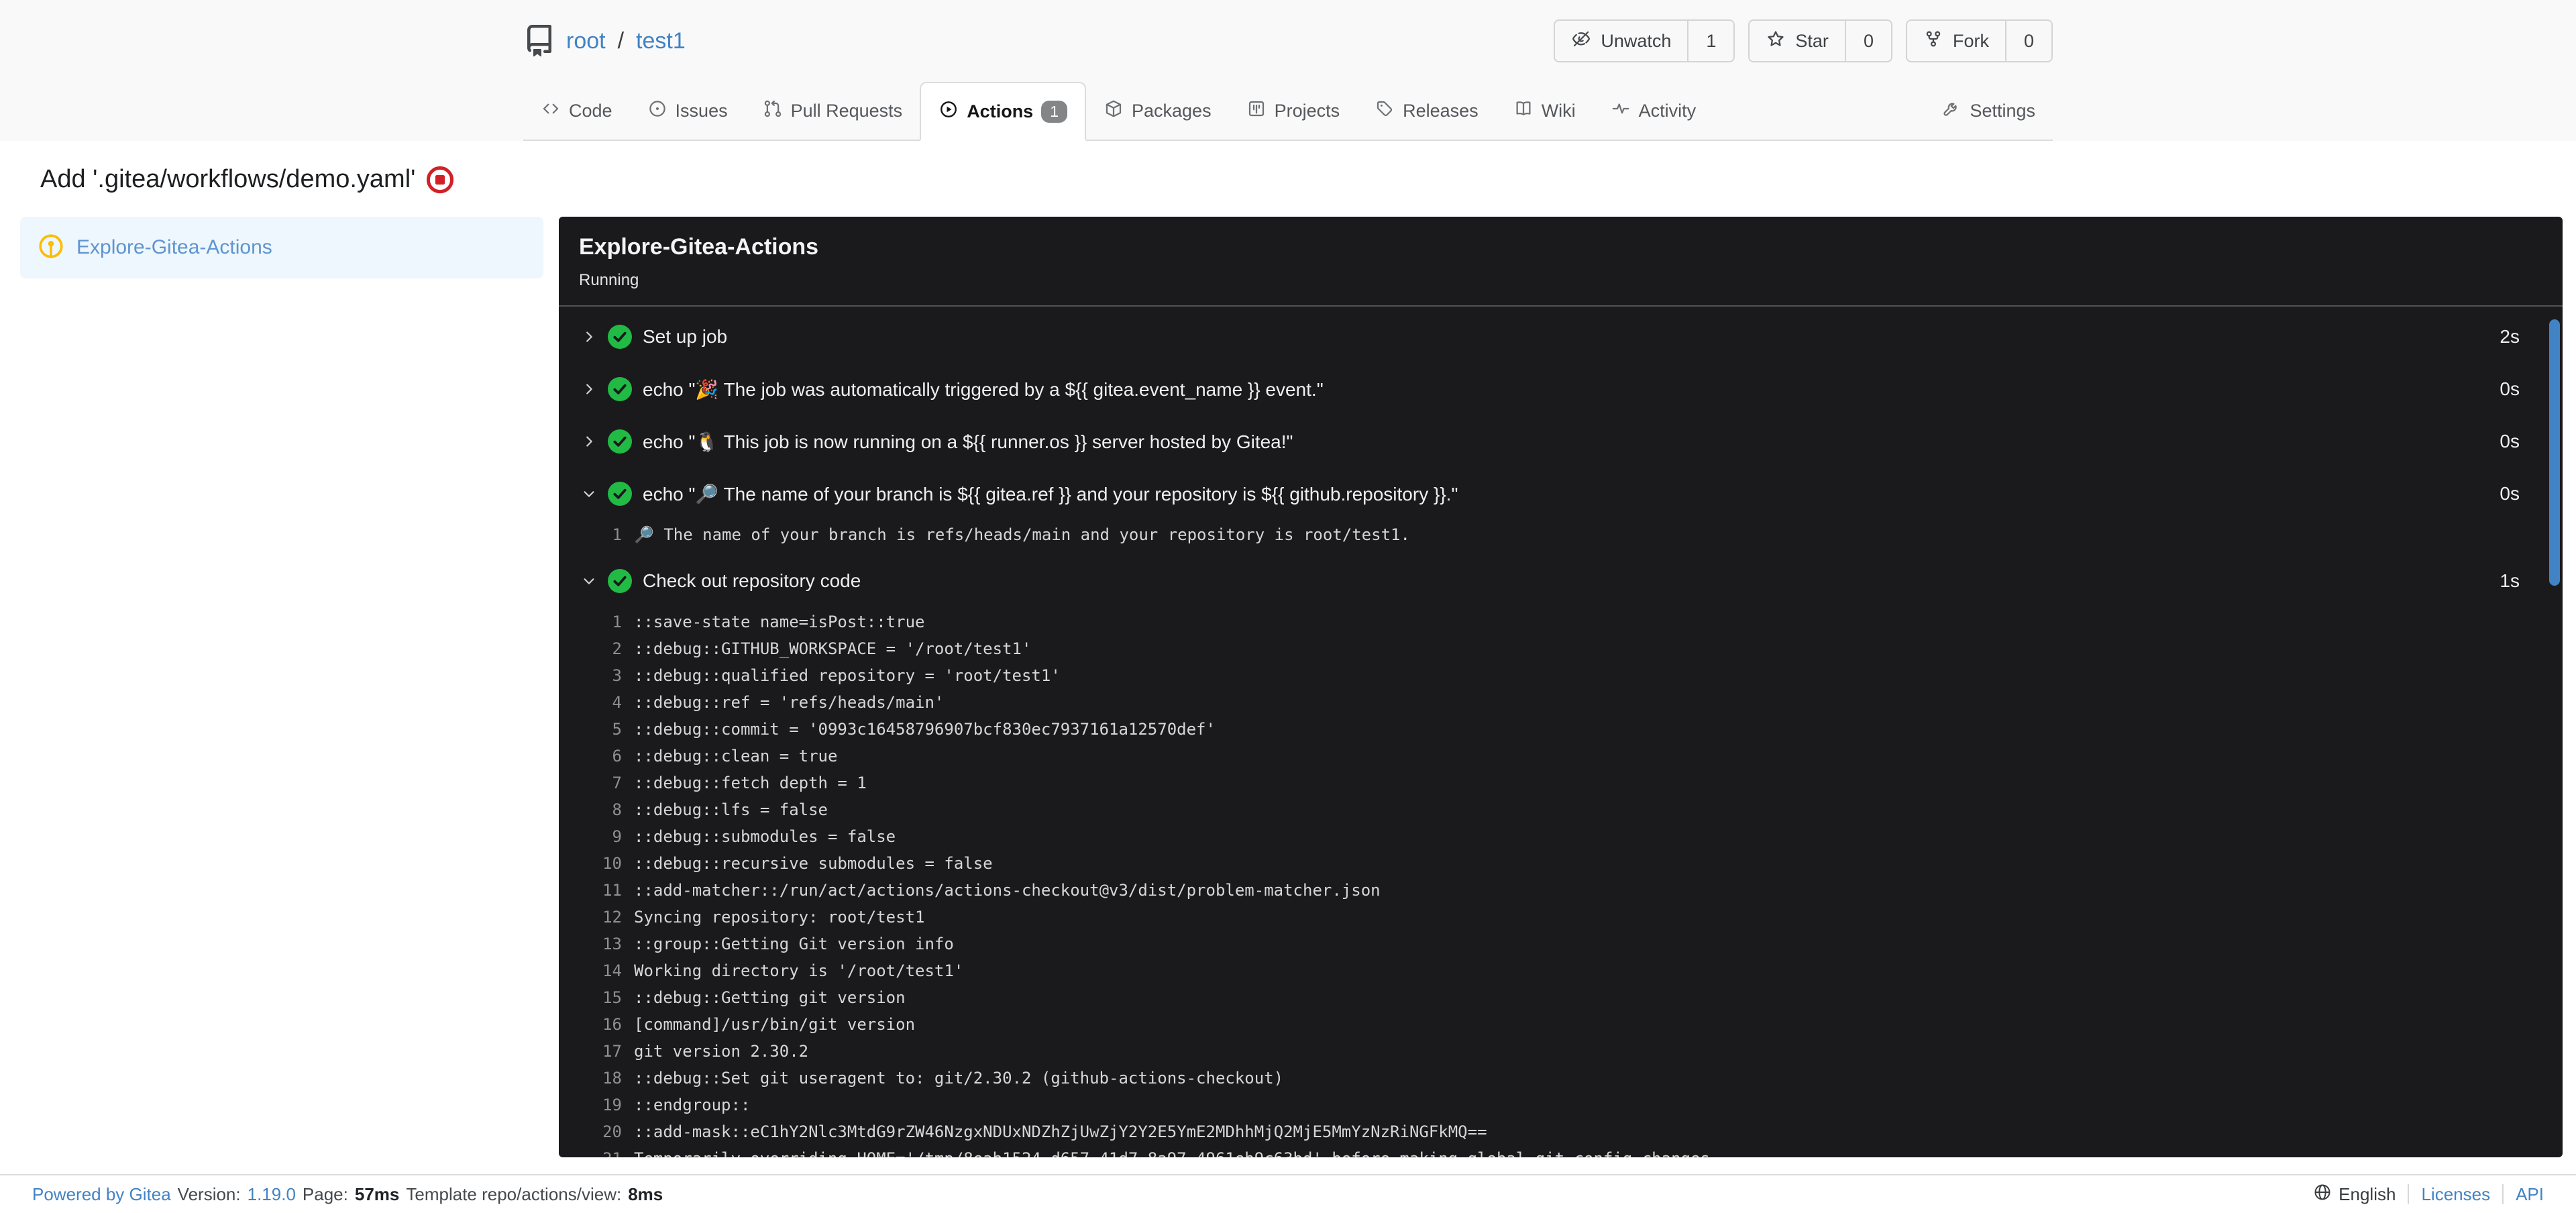  Describe the element at coordinates (1561, 581) in the screenshot. I see `step-row-checkout: Check out repository code 1s` at that location.